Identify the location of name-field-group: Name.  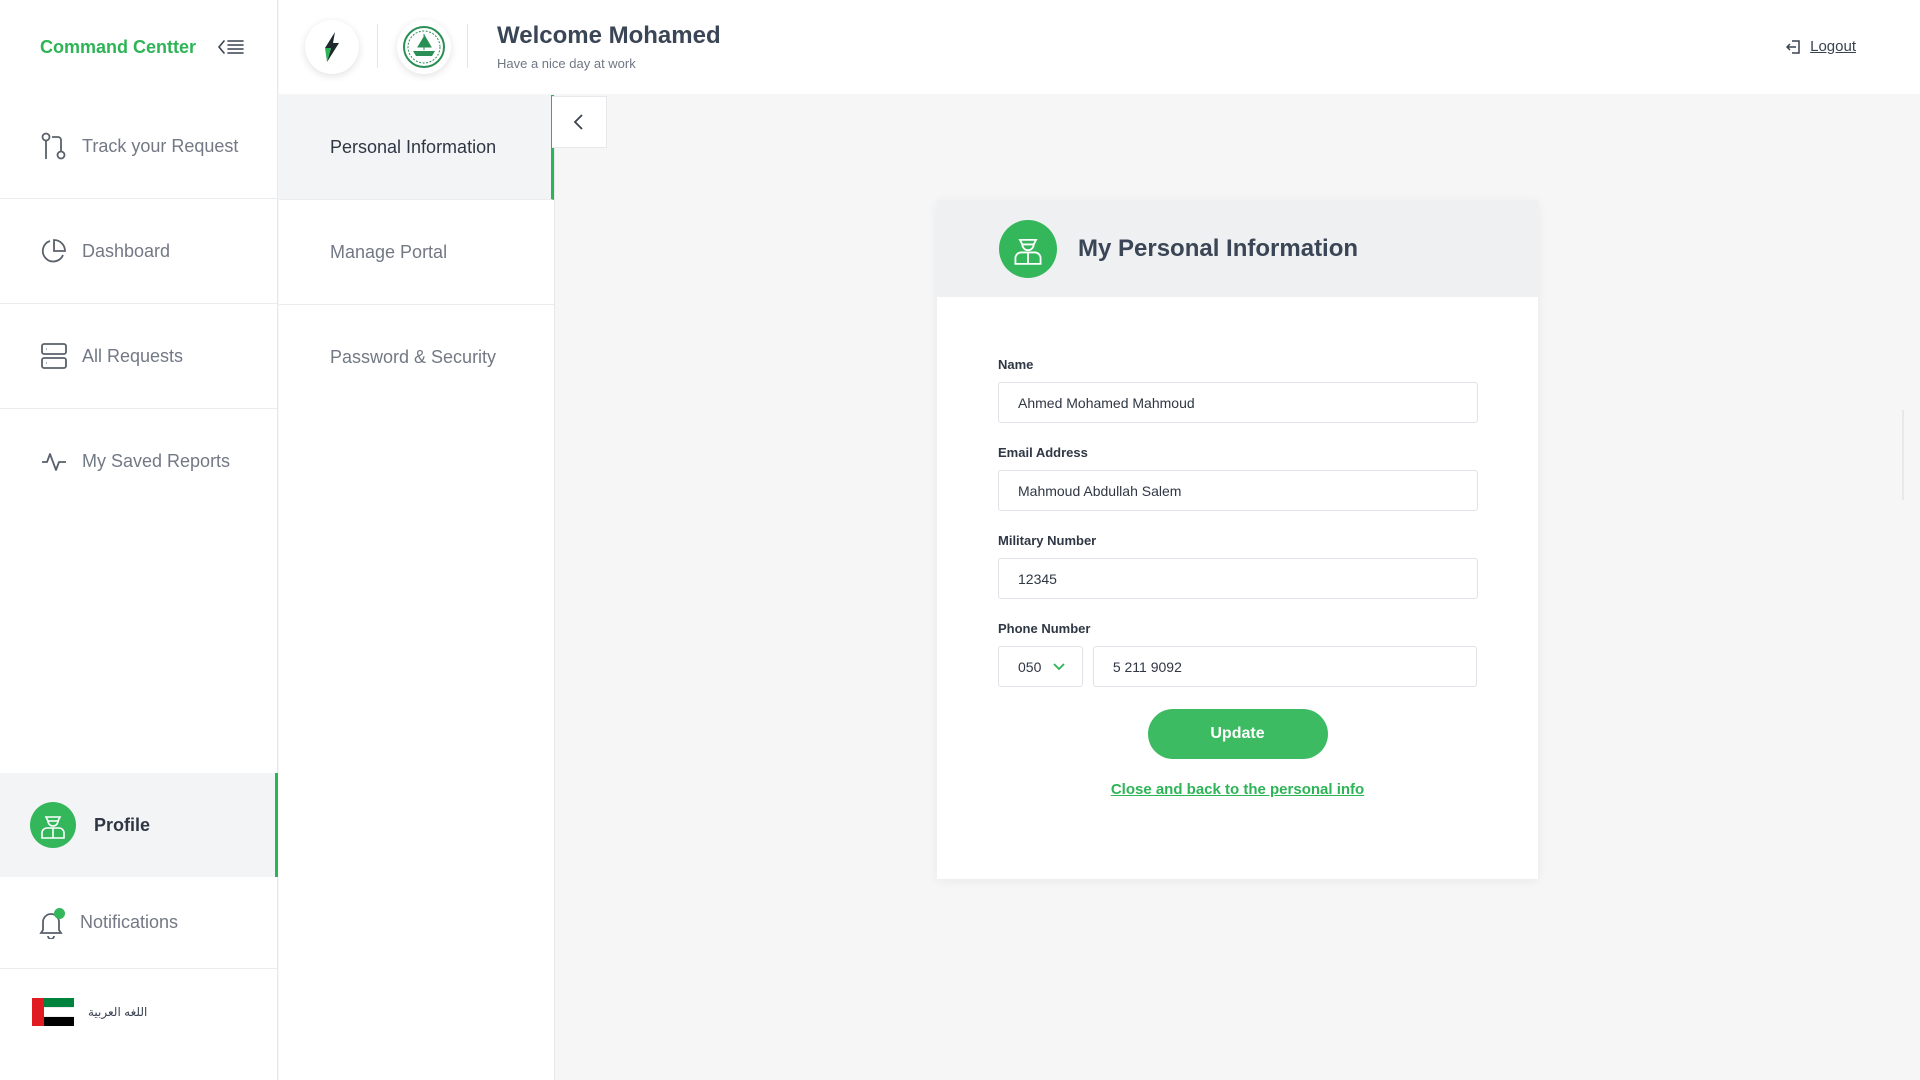
(1238, 390).